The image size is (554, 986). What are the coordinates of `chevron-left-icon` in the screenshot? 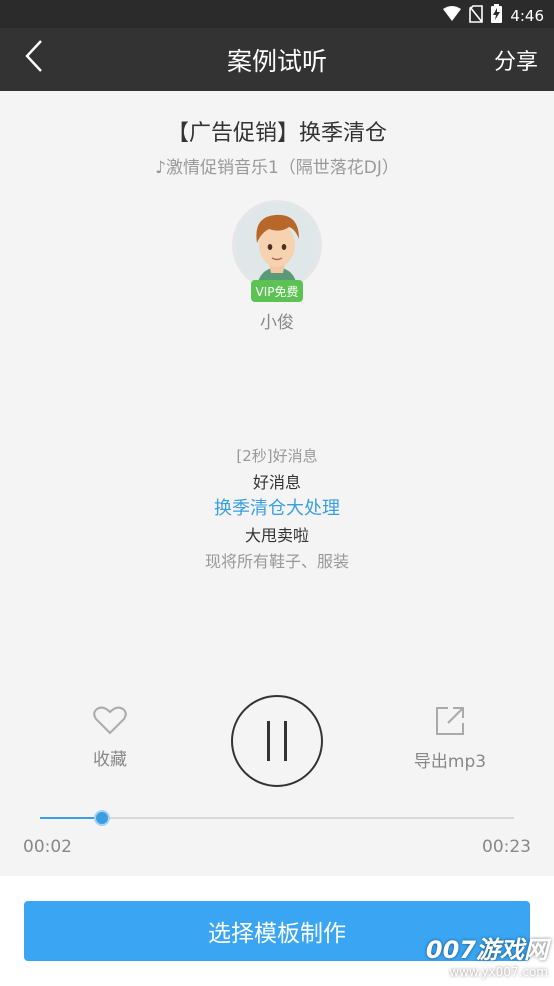 It's located at (34, 58).